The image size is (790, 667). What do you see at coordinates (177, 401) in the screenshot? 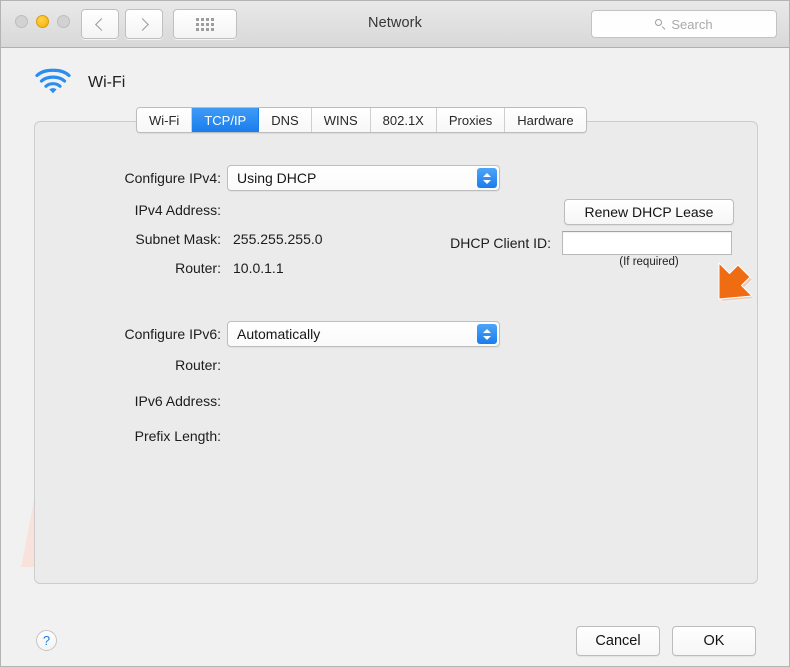
I see `ipv6-address-label: IPv6 Address:` at bounding box center [177, 401].